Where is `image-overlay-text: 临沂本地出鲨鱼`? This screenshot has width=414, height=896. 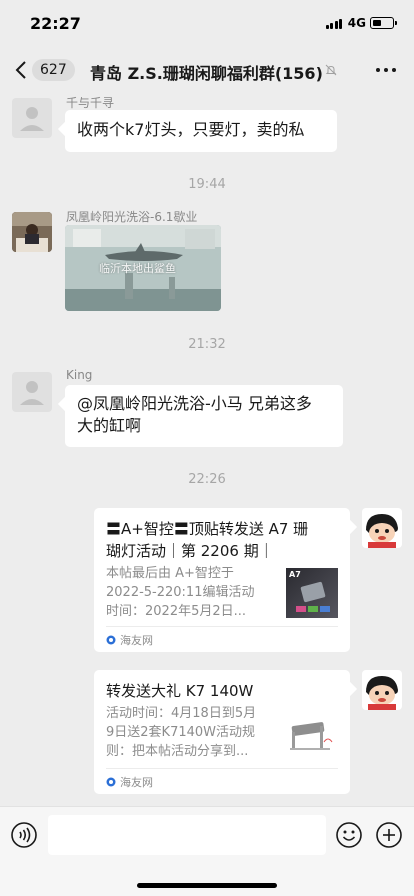 image-overlay-text: 临沂本地出鲨鱼 is located at coordinates (137, 268).